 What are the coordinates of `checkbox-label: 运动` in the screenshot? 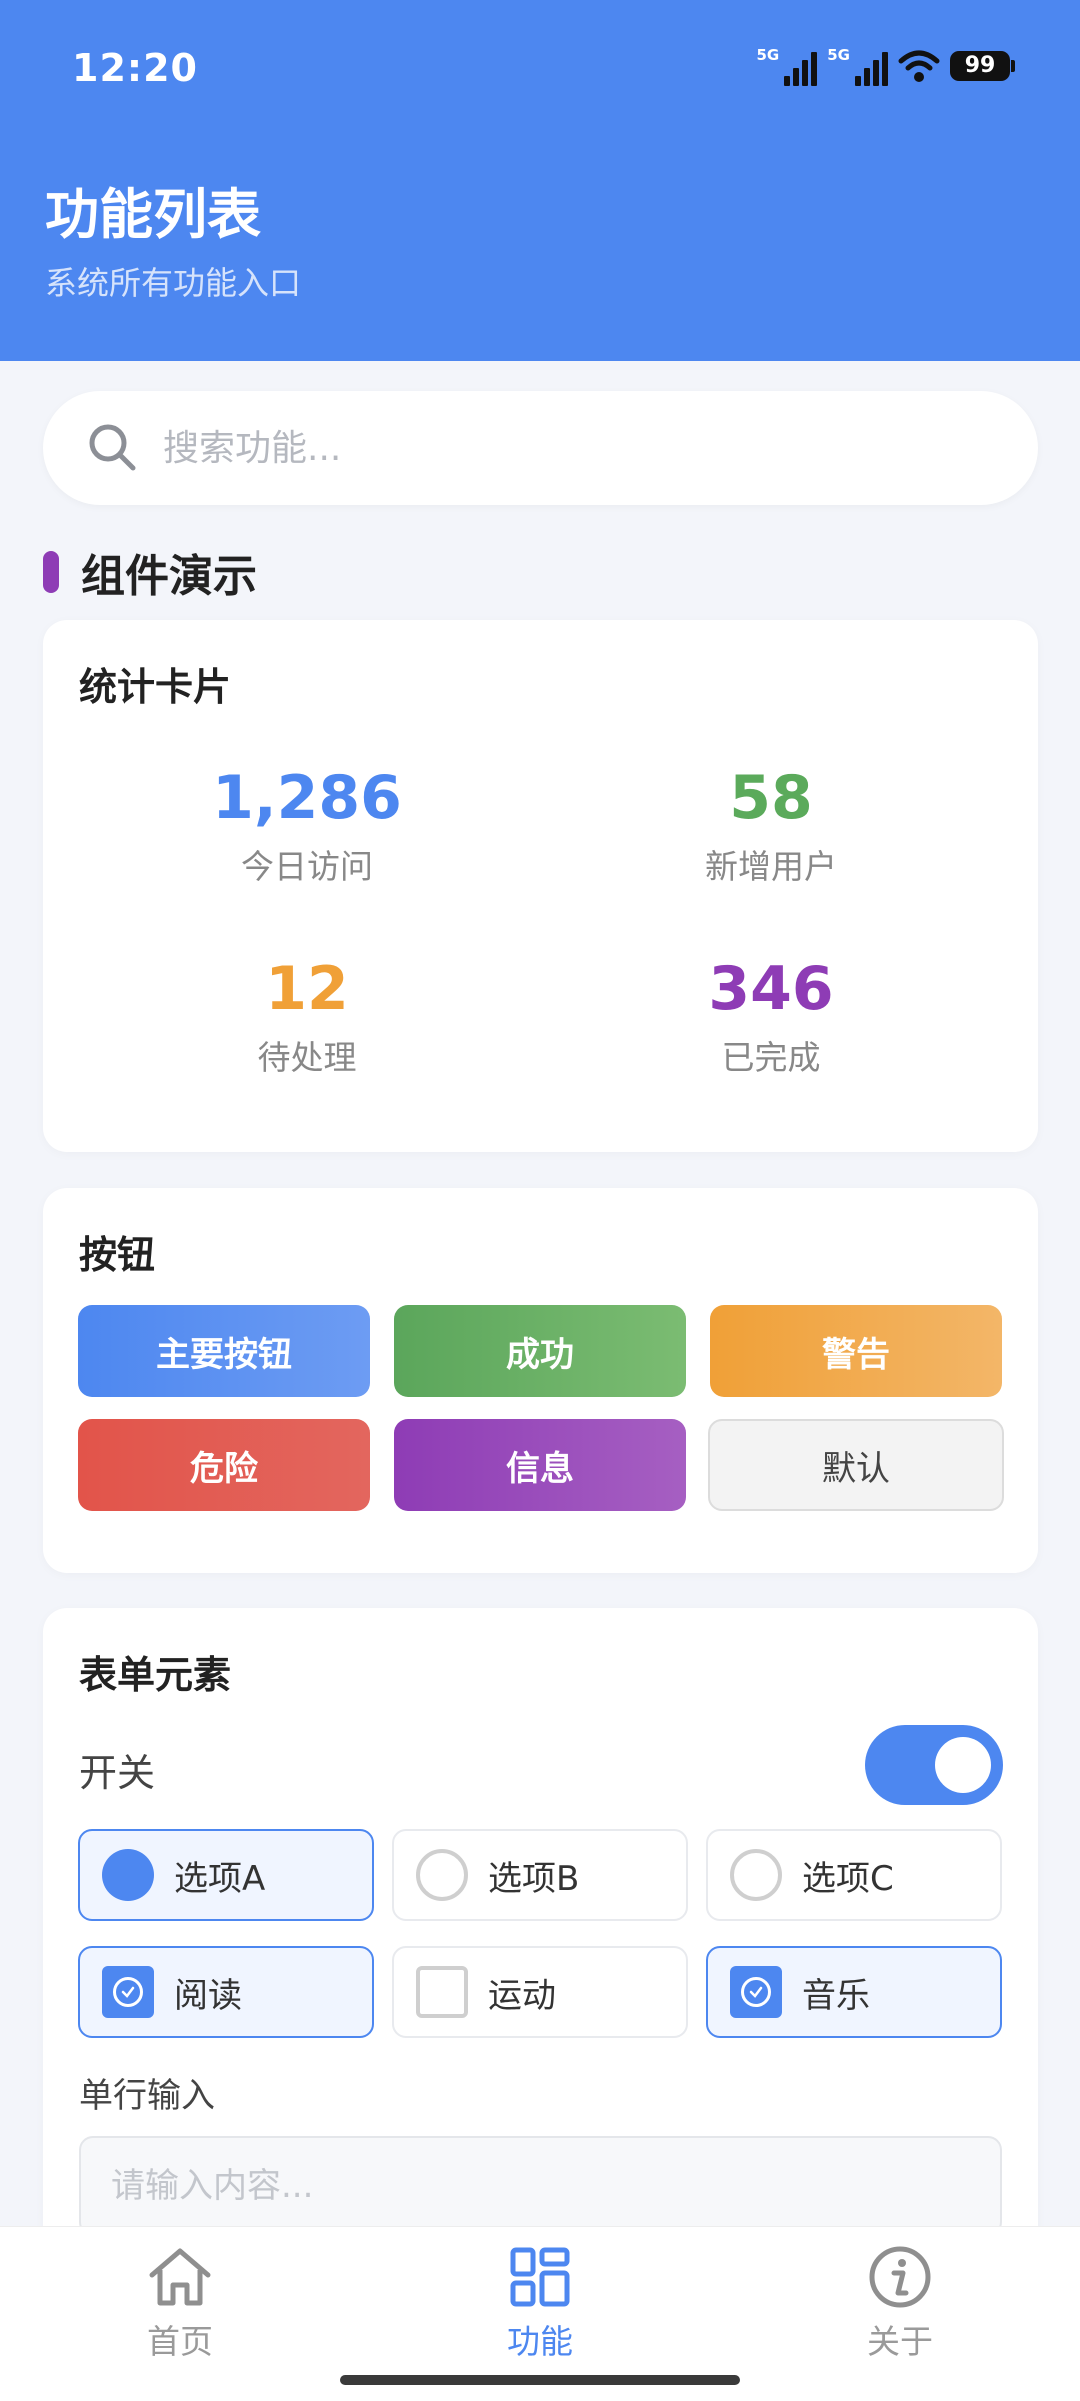 It's located at (522, 1995).